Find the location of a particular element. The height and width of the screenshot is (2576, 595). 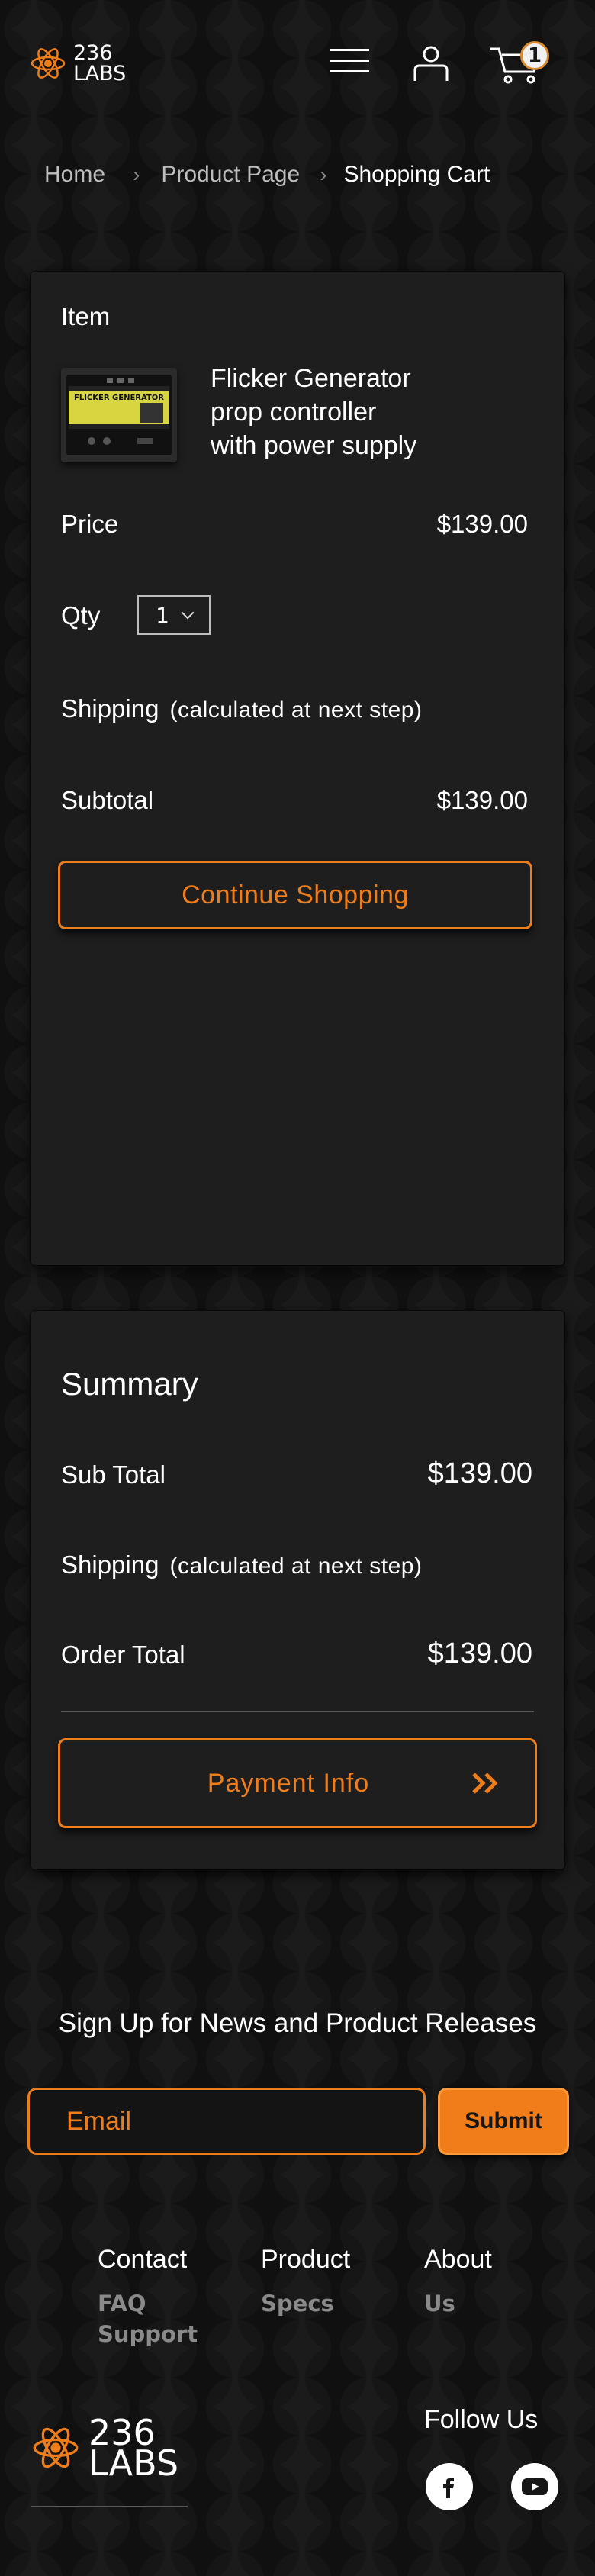

footer-link-us: Us is located at coordinates (458, 2303).